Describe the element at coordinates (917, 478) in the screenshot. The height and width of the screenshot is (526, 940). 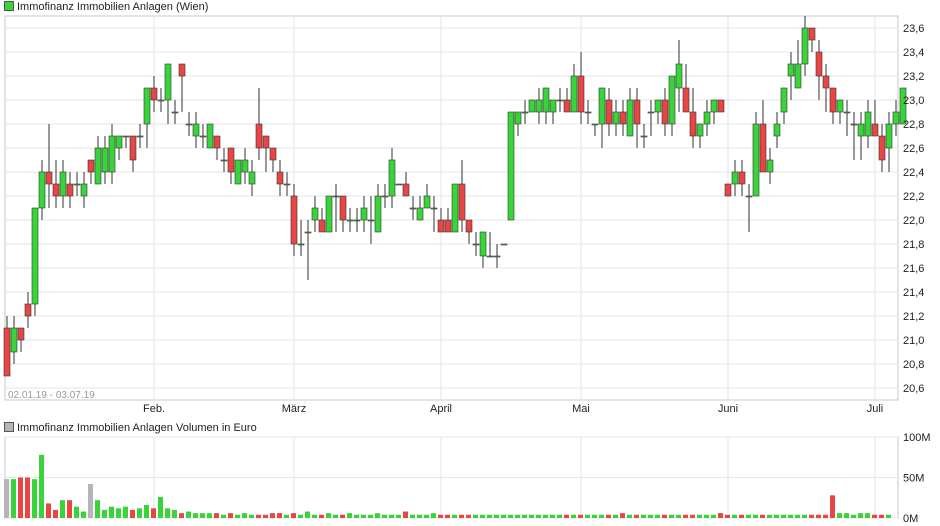
I see `volume-axis: 0M 50M 100M` at that location.